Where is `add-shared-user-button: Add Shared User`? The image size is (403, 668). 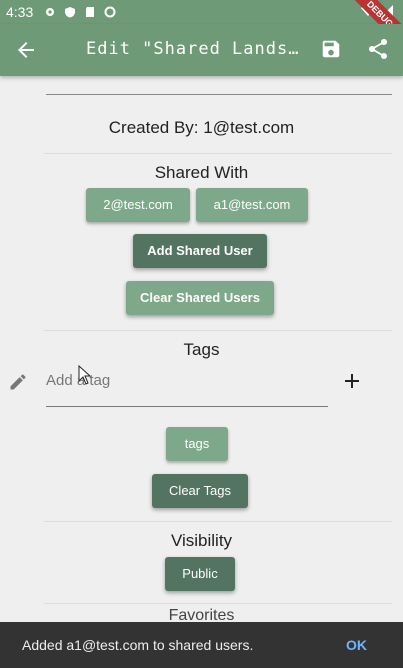 add-shared-user-button: Add Shared User is located at coordinates (200, 251).